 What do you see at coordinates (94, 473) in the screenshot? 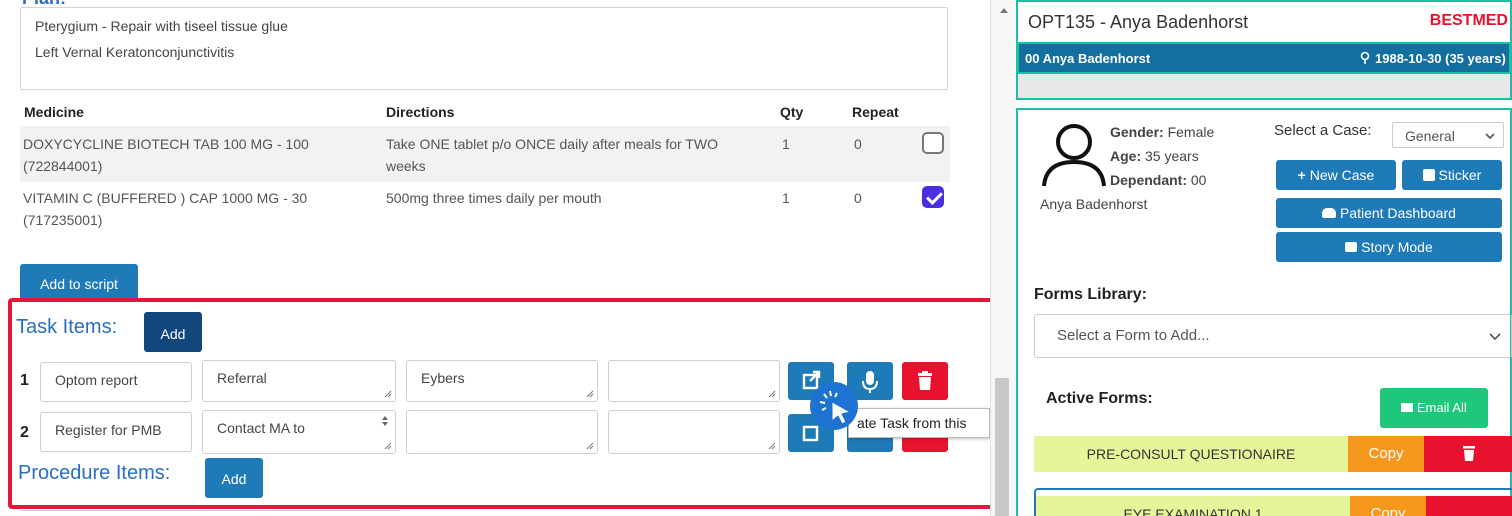
I see `procedure-items-title: Procedure Items:` at bounding box center [94, 473].